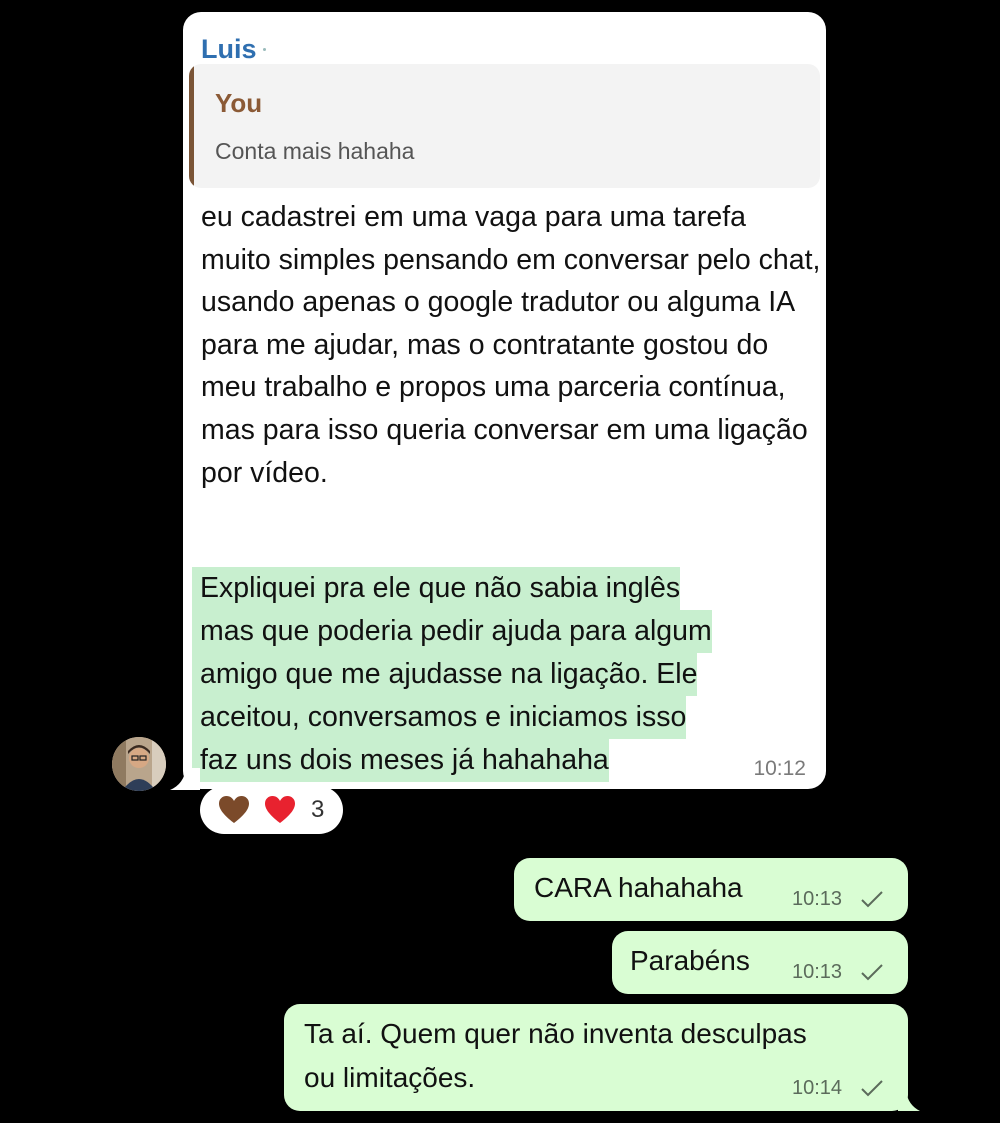 This screenshot has width=1000, height=1123. What do you see at coordinates (445, 674) in the screenshot?
I see `highlighted-line: amigo que me ajudasse na ligação. Ele` at bounding box center [445, 674].